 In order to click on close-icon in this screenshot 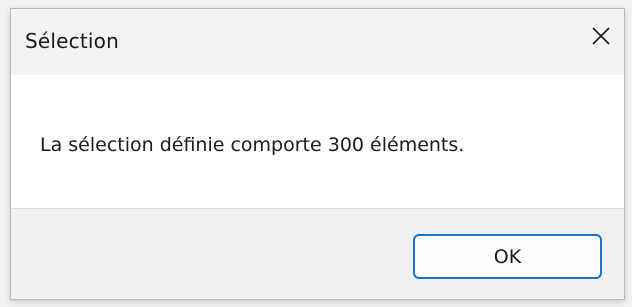, I will do `click(601, 36)`.